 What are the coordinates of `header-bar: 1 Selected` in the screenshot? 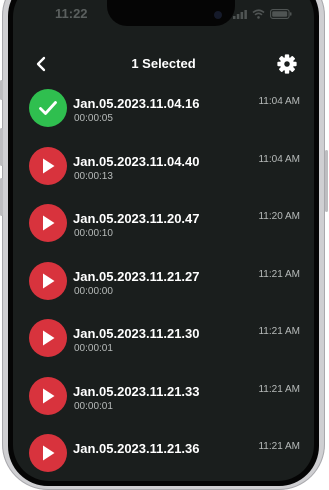 It's located at (163, 64).